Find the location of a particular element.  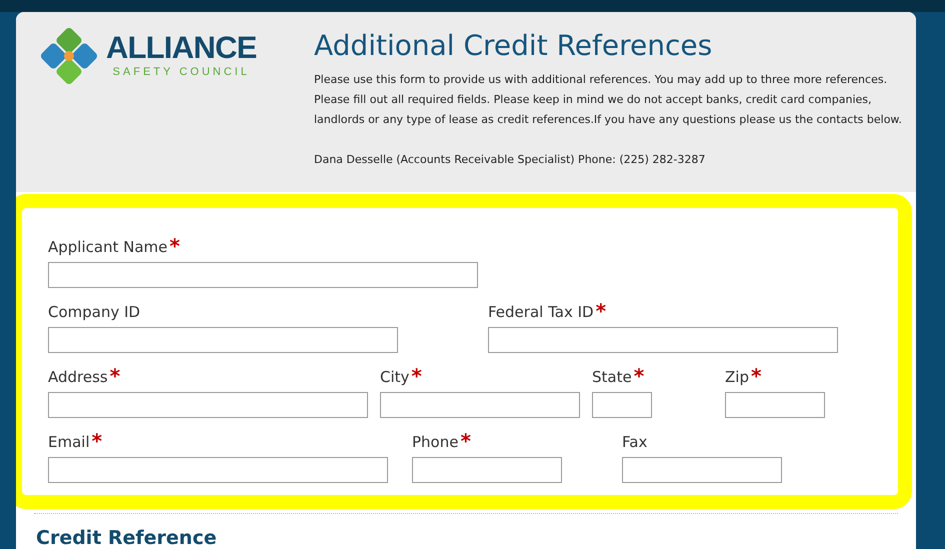

field-label: Zip is located at coordinates (737, 377).